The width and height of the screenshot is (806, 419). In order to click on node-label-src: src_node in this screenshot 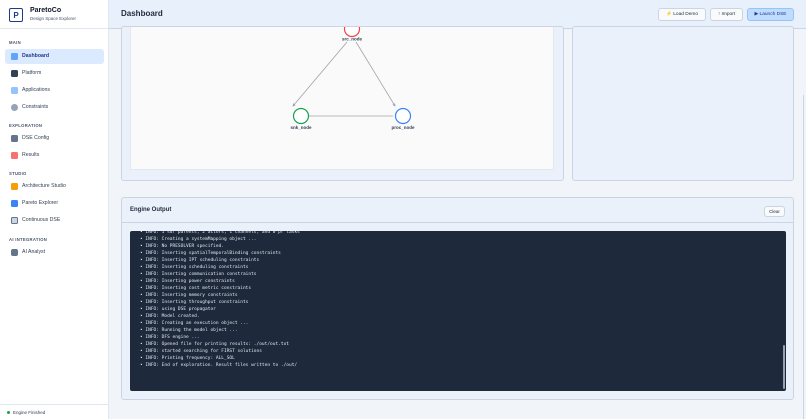, I will do `click(352, 39)`.